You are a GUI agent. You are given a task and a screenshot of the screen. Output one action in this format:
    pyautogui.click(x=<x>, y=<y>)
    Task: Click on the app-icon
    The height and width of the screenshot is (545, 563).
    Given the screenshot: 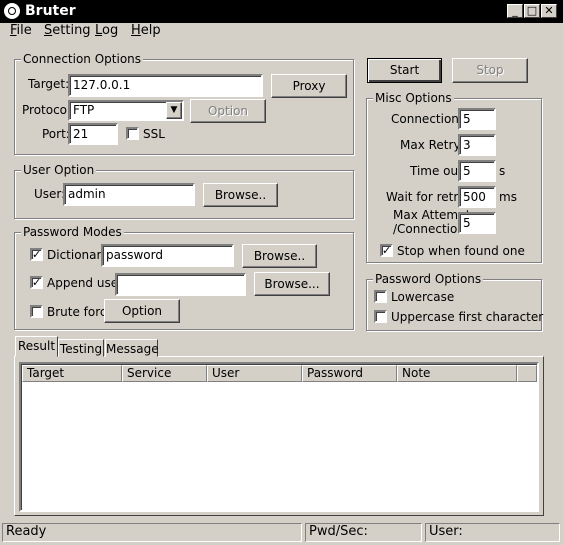 What is the action you would take?
    pyautogui.click(x=12, y=11)
    